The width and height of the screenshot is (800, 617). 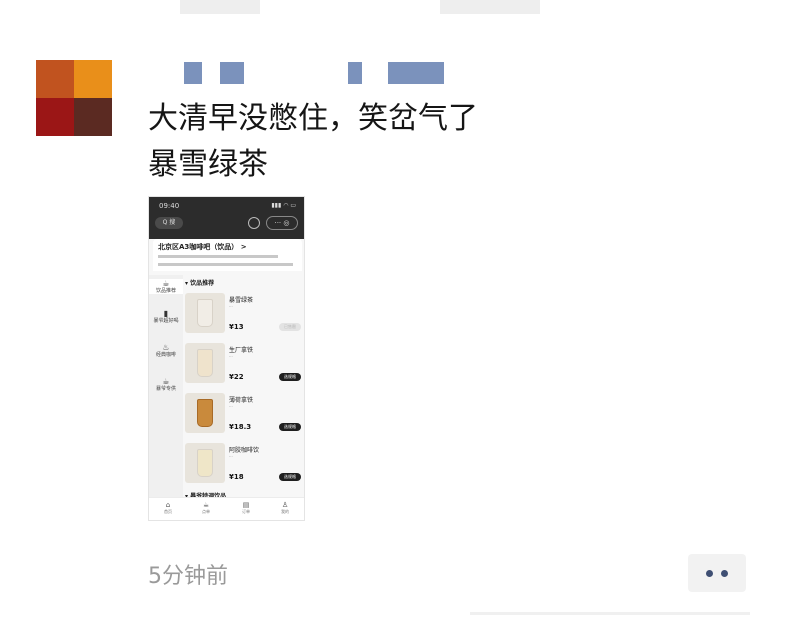 I want to click on nav-home: ⌂ 首页, so click(x=168, y=508).